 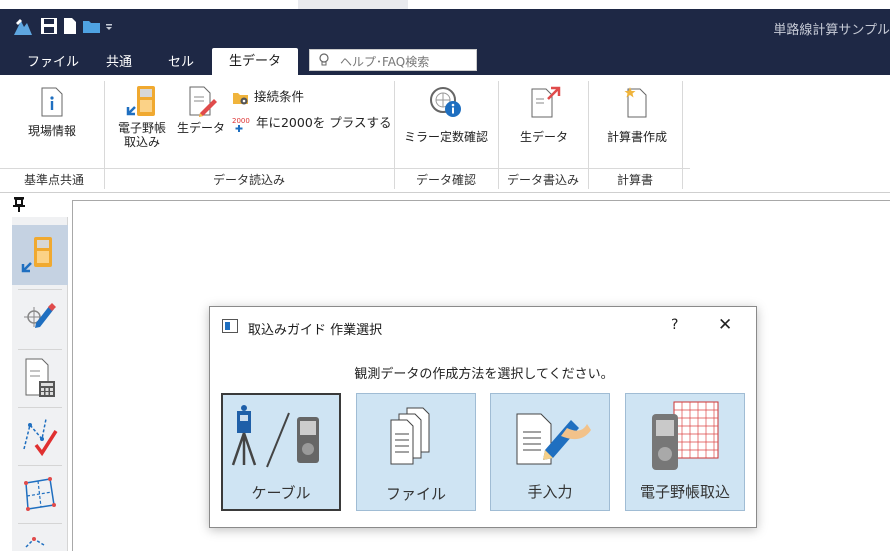 What do you see at coordinates (110, 27) in the screenshot?
I see `customize-qa-icon` at bounding box center [110, 27].